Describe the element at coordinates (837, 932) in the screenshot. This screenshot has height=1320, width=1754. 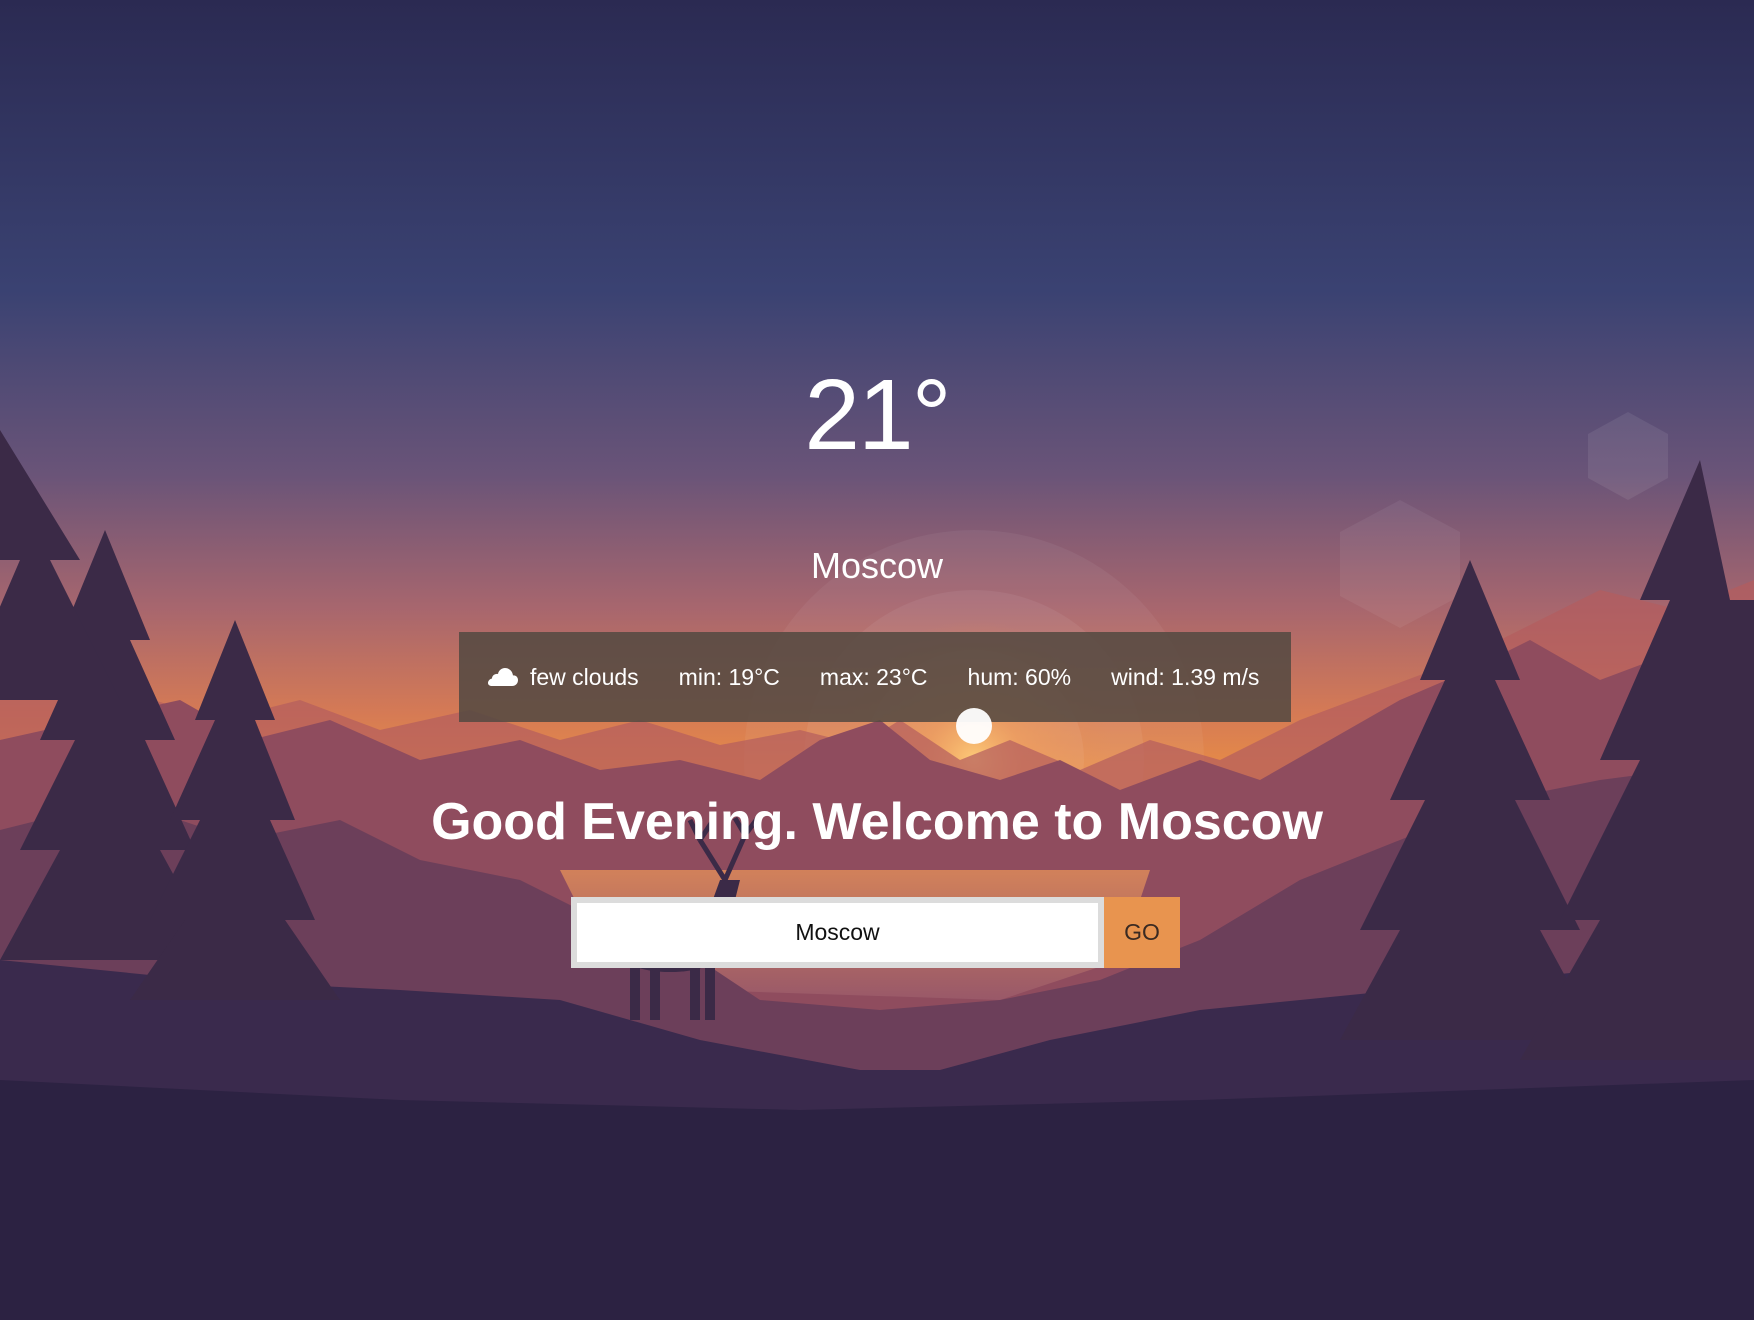
I see `city-search-input` at that location.